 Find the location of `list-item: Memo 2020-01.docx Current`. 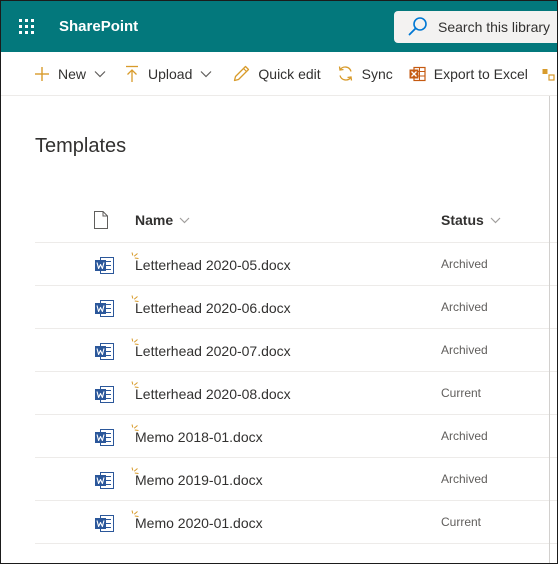

list-item: Memo 2020-01.docx Current is located at coordinates (296, 522).